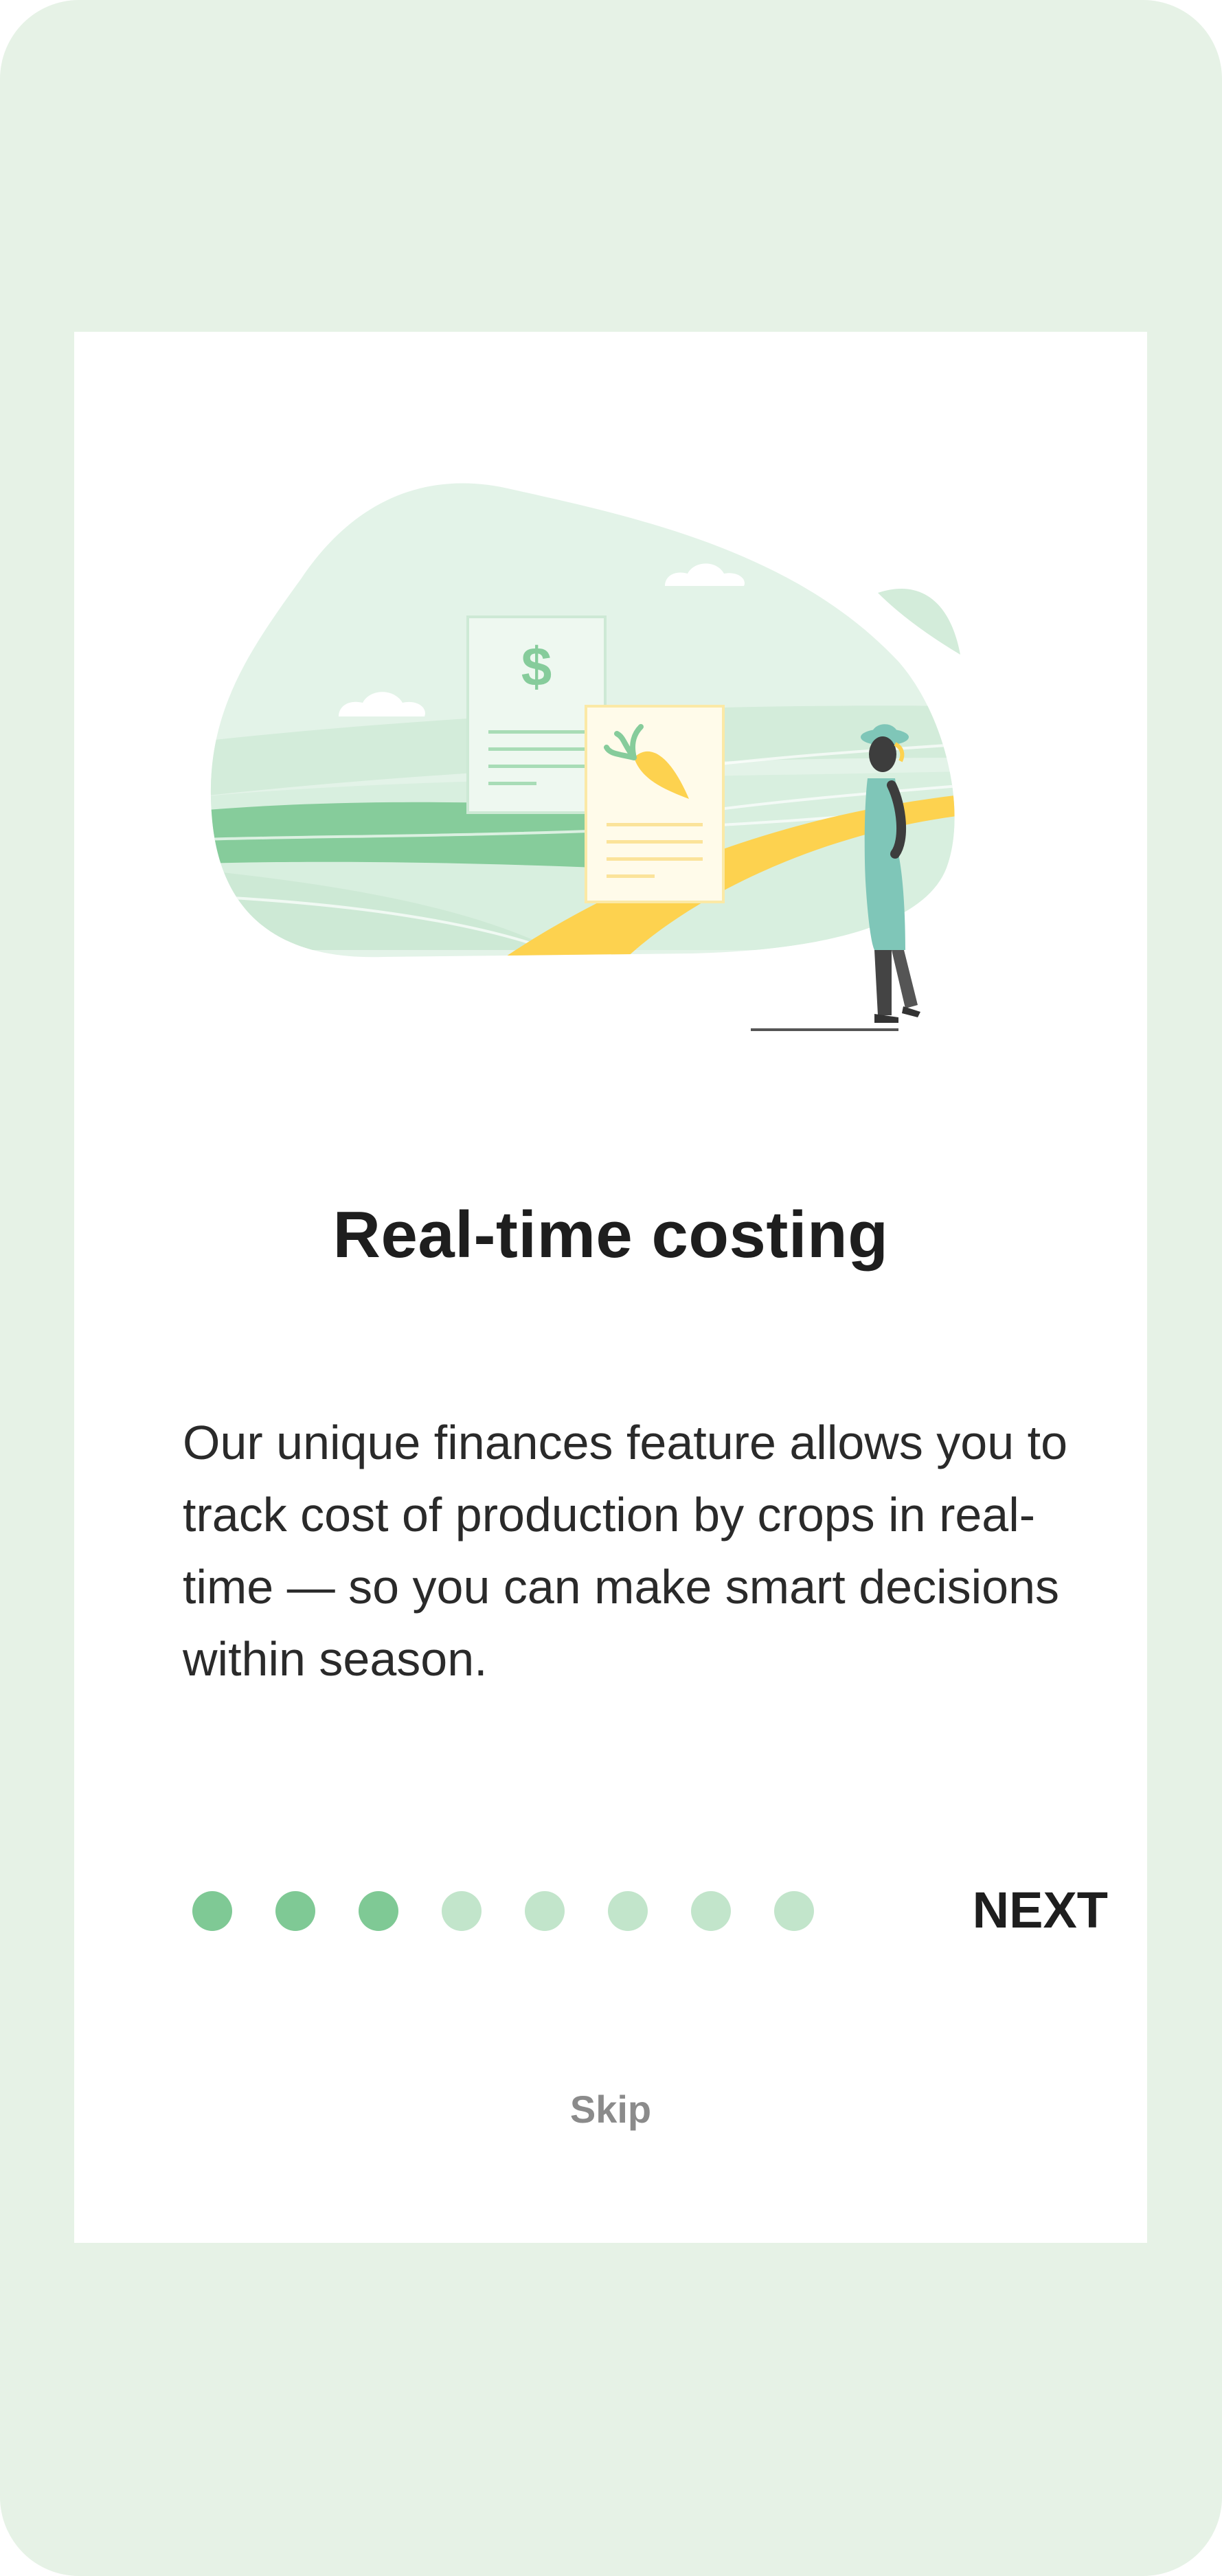  I want to click on carrot-receipt-icon, so click(655, 804).